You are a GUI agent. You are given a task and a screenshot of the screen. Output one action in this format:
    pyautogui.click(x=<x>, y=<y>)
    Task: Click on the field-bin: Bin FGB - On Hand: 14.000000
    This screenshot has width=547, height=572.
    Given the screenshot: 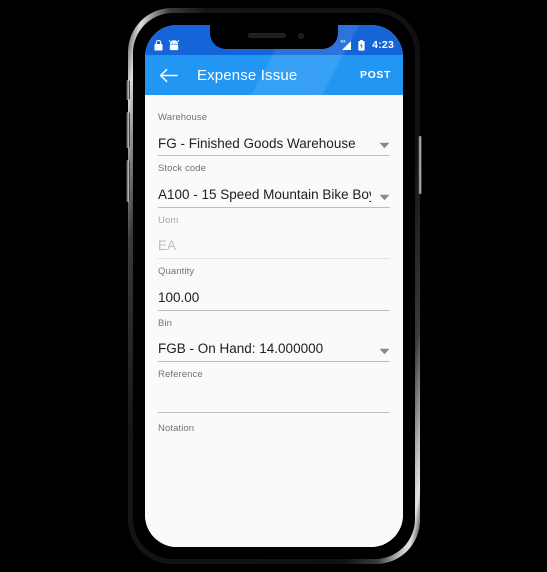 What is the action you would take?
    pyautogui.click(x=274, y=336)
    